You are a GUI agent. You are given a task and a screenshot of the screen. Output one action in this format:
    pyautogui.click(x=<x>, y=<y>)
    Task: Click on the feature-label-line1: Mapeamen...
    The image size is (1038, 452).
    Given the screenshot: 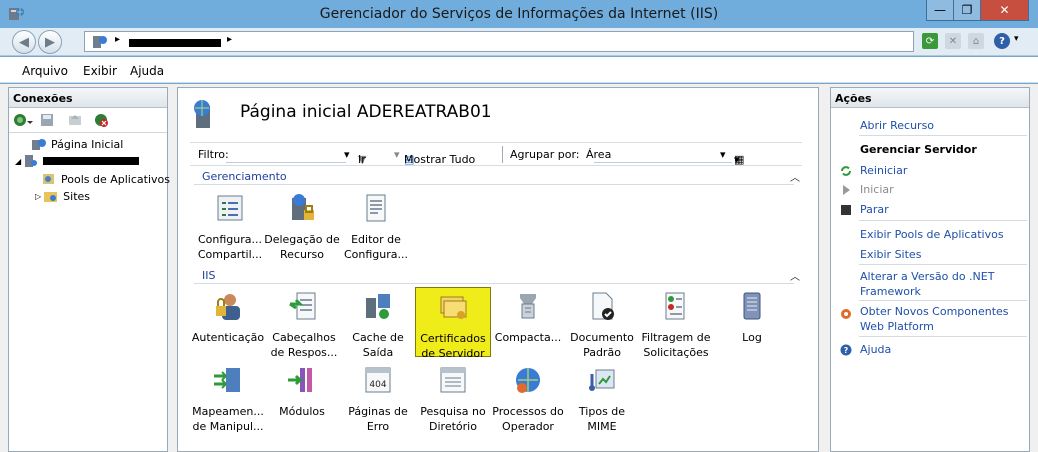 What is the action you would take?
    pyautogui.click(x=228, y=411)
    